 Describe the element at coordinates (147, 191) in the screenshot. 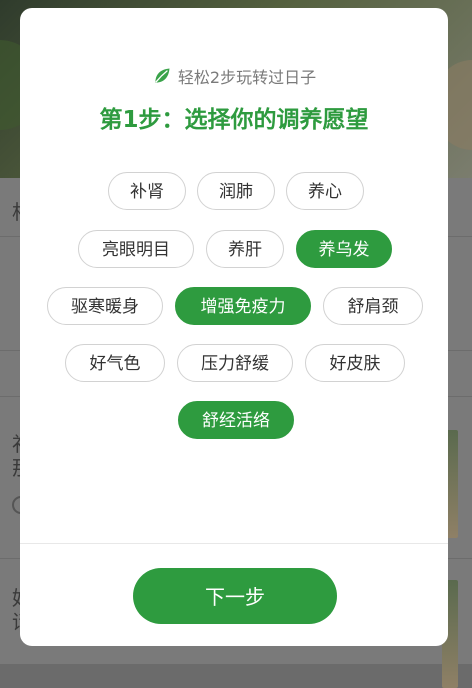

I see `tag-button: 补肾` at that location.